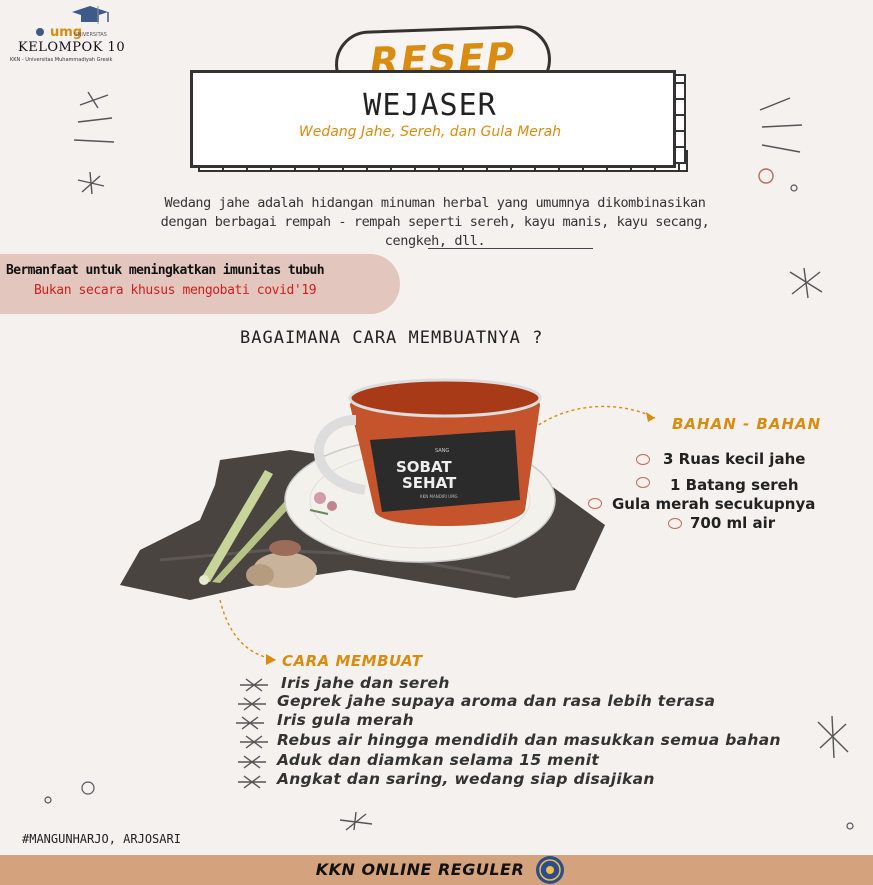 The height and width of the screenshot is (885, 873). What do you see at coordinates (714, 504) in the screenshot?
I see `ingredient-item: Gula merah secukupnya` at bounding box center [714, 504].